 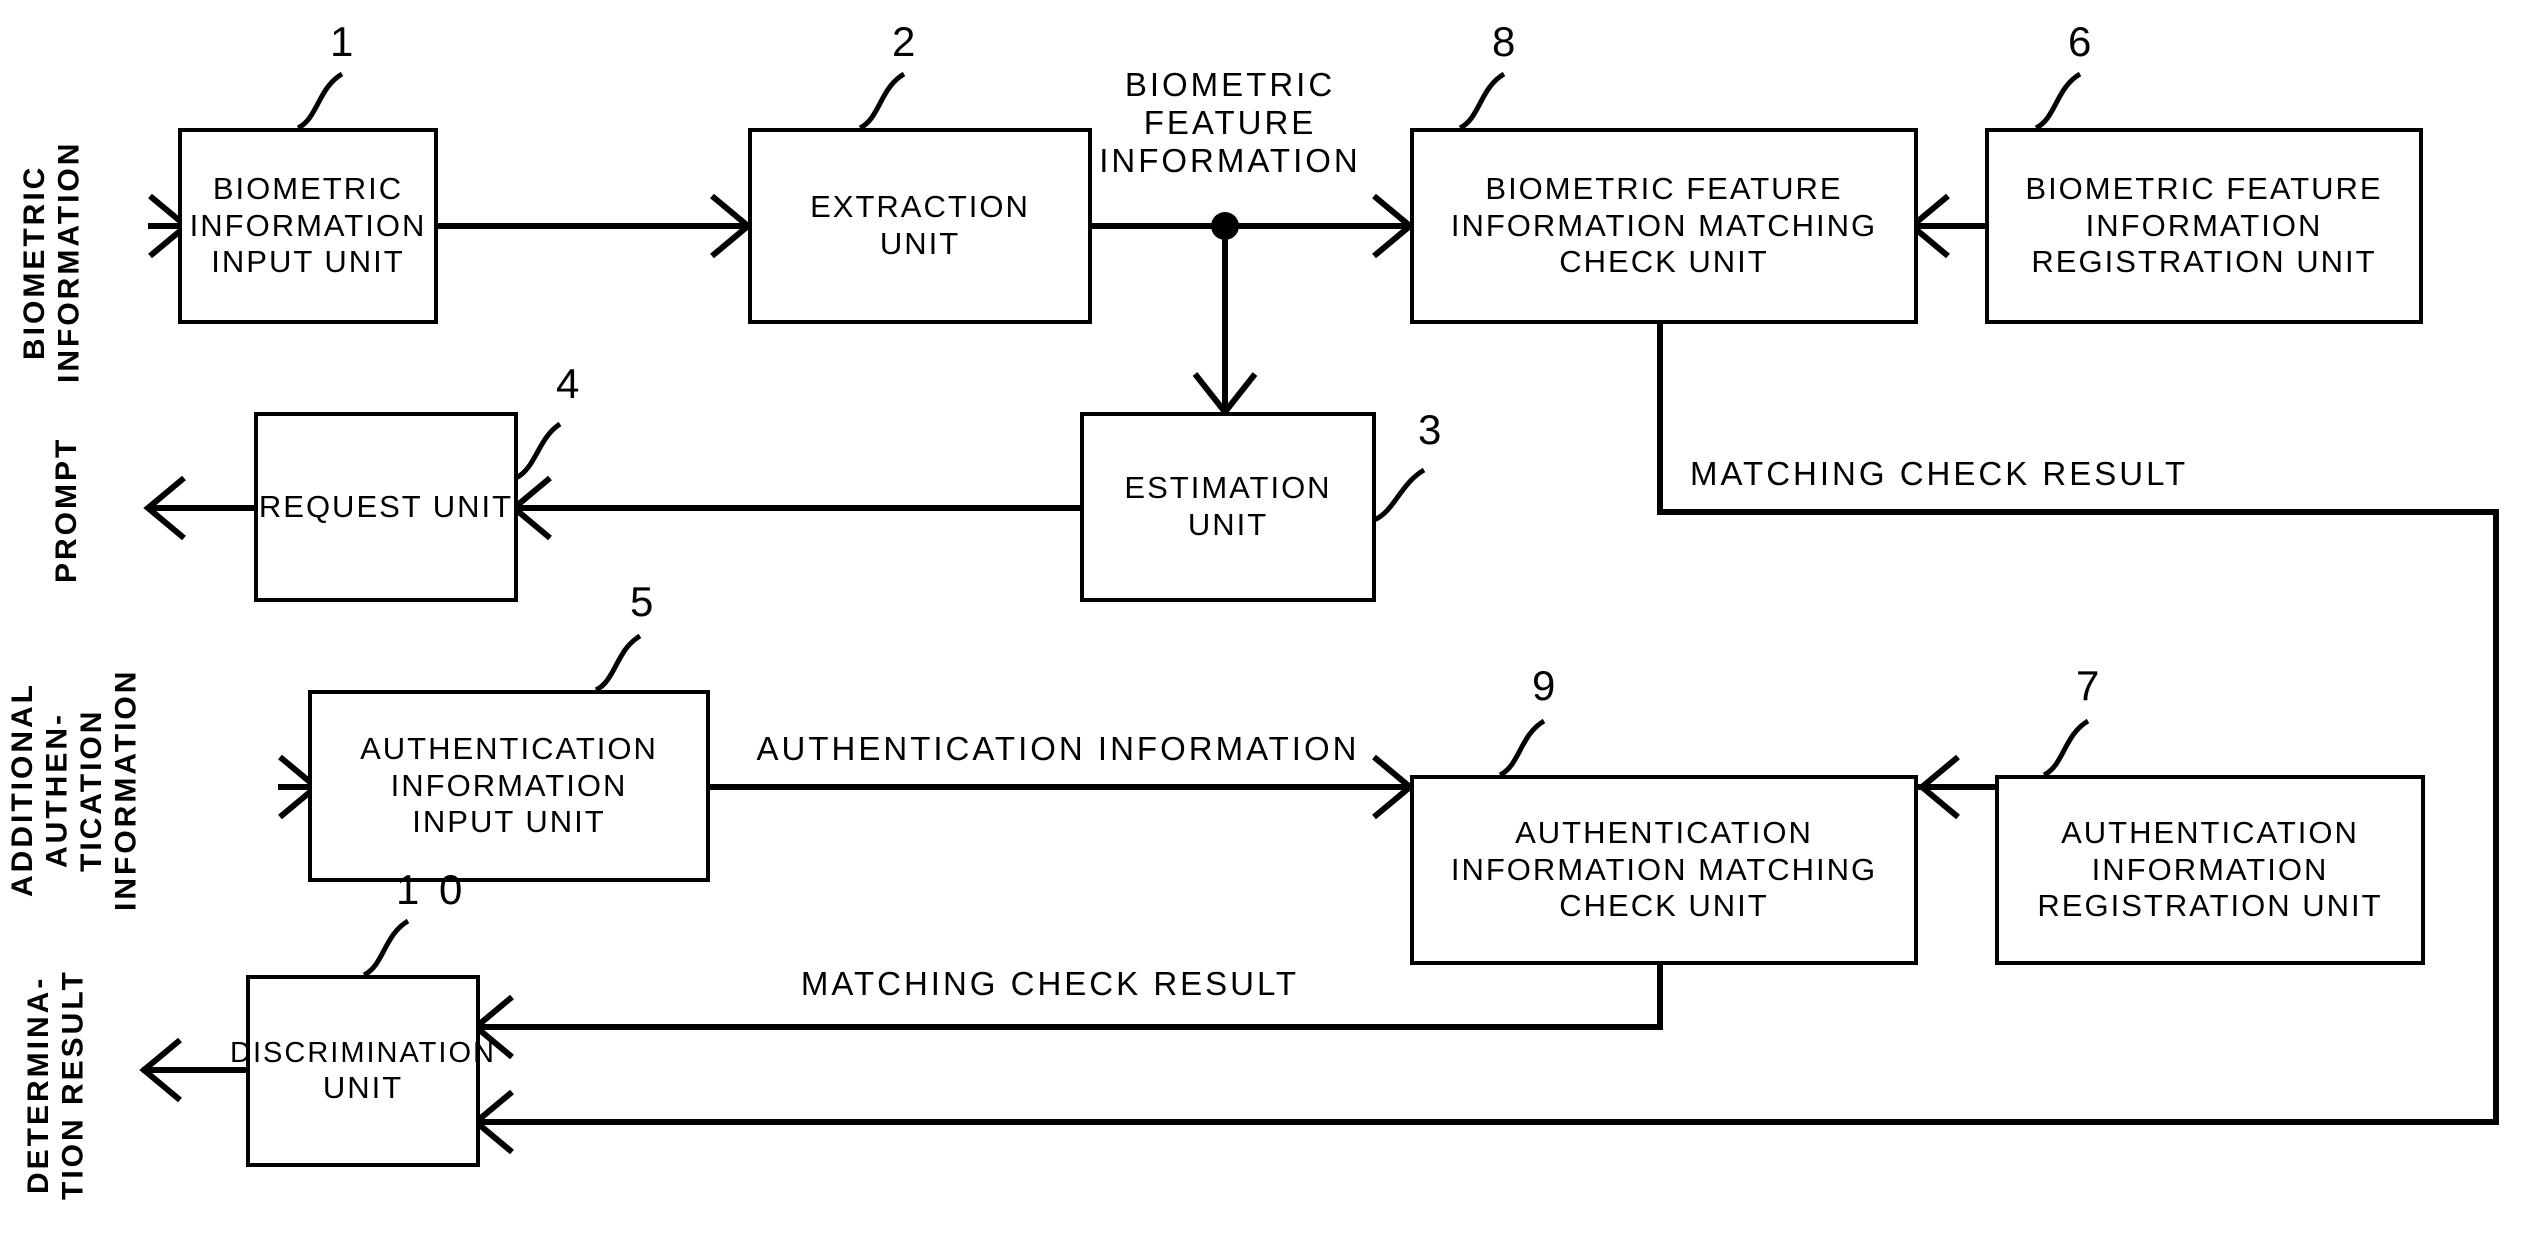 I want to click on block-authentication-information-input-unit: AUTHENTICATION INFORMATION INPUT UNIT, so click(x=509, y=786).